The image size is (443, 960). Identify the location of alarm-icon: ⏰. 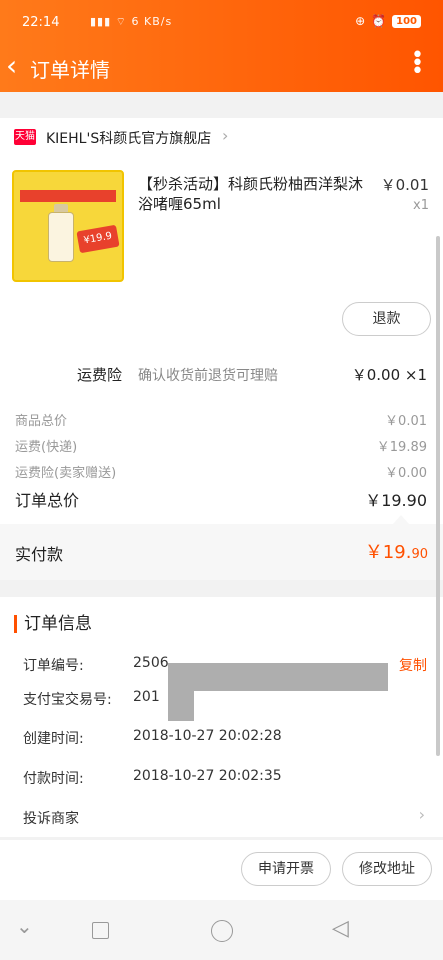
(379, 21).